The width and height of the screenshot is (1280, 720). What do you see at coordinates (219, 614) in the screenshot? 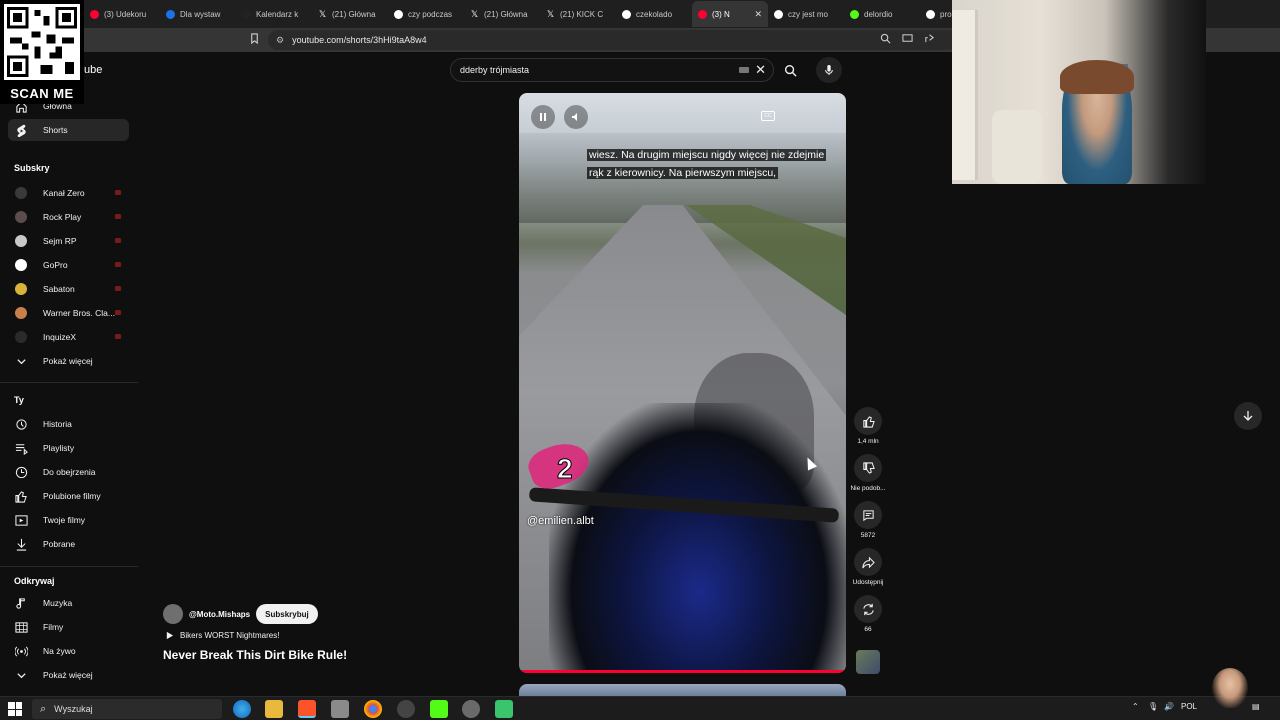
I see `channel-handle: @Moto.Mishaps` at bounding box center [219, 614].